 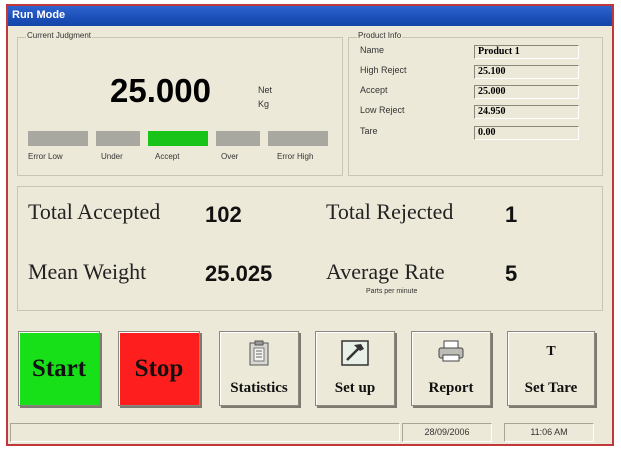 I want to click on mean-weight-value: 25.025, so click(x=239, y=273).